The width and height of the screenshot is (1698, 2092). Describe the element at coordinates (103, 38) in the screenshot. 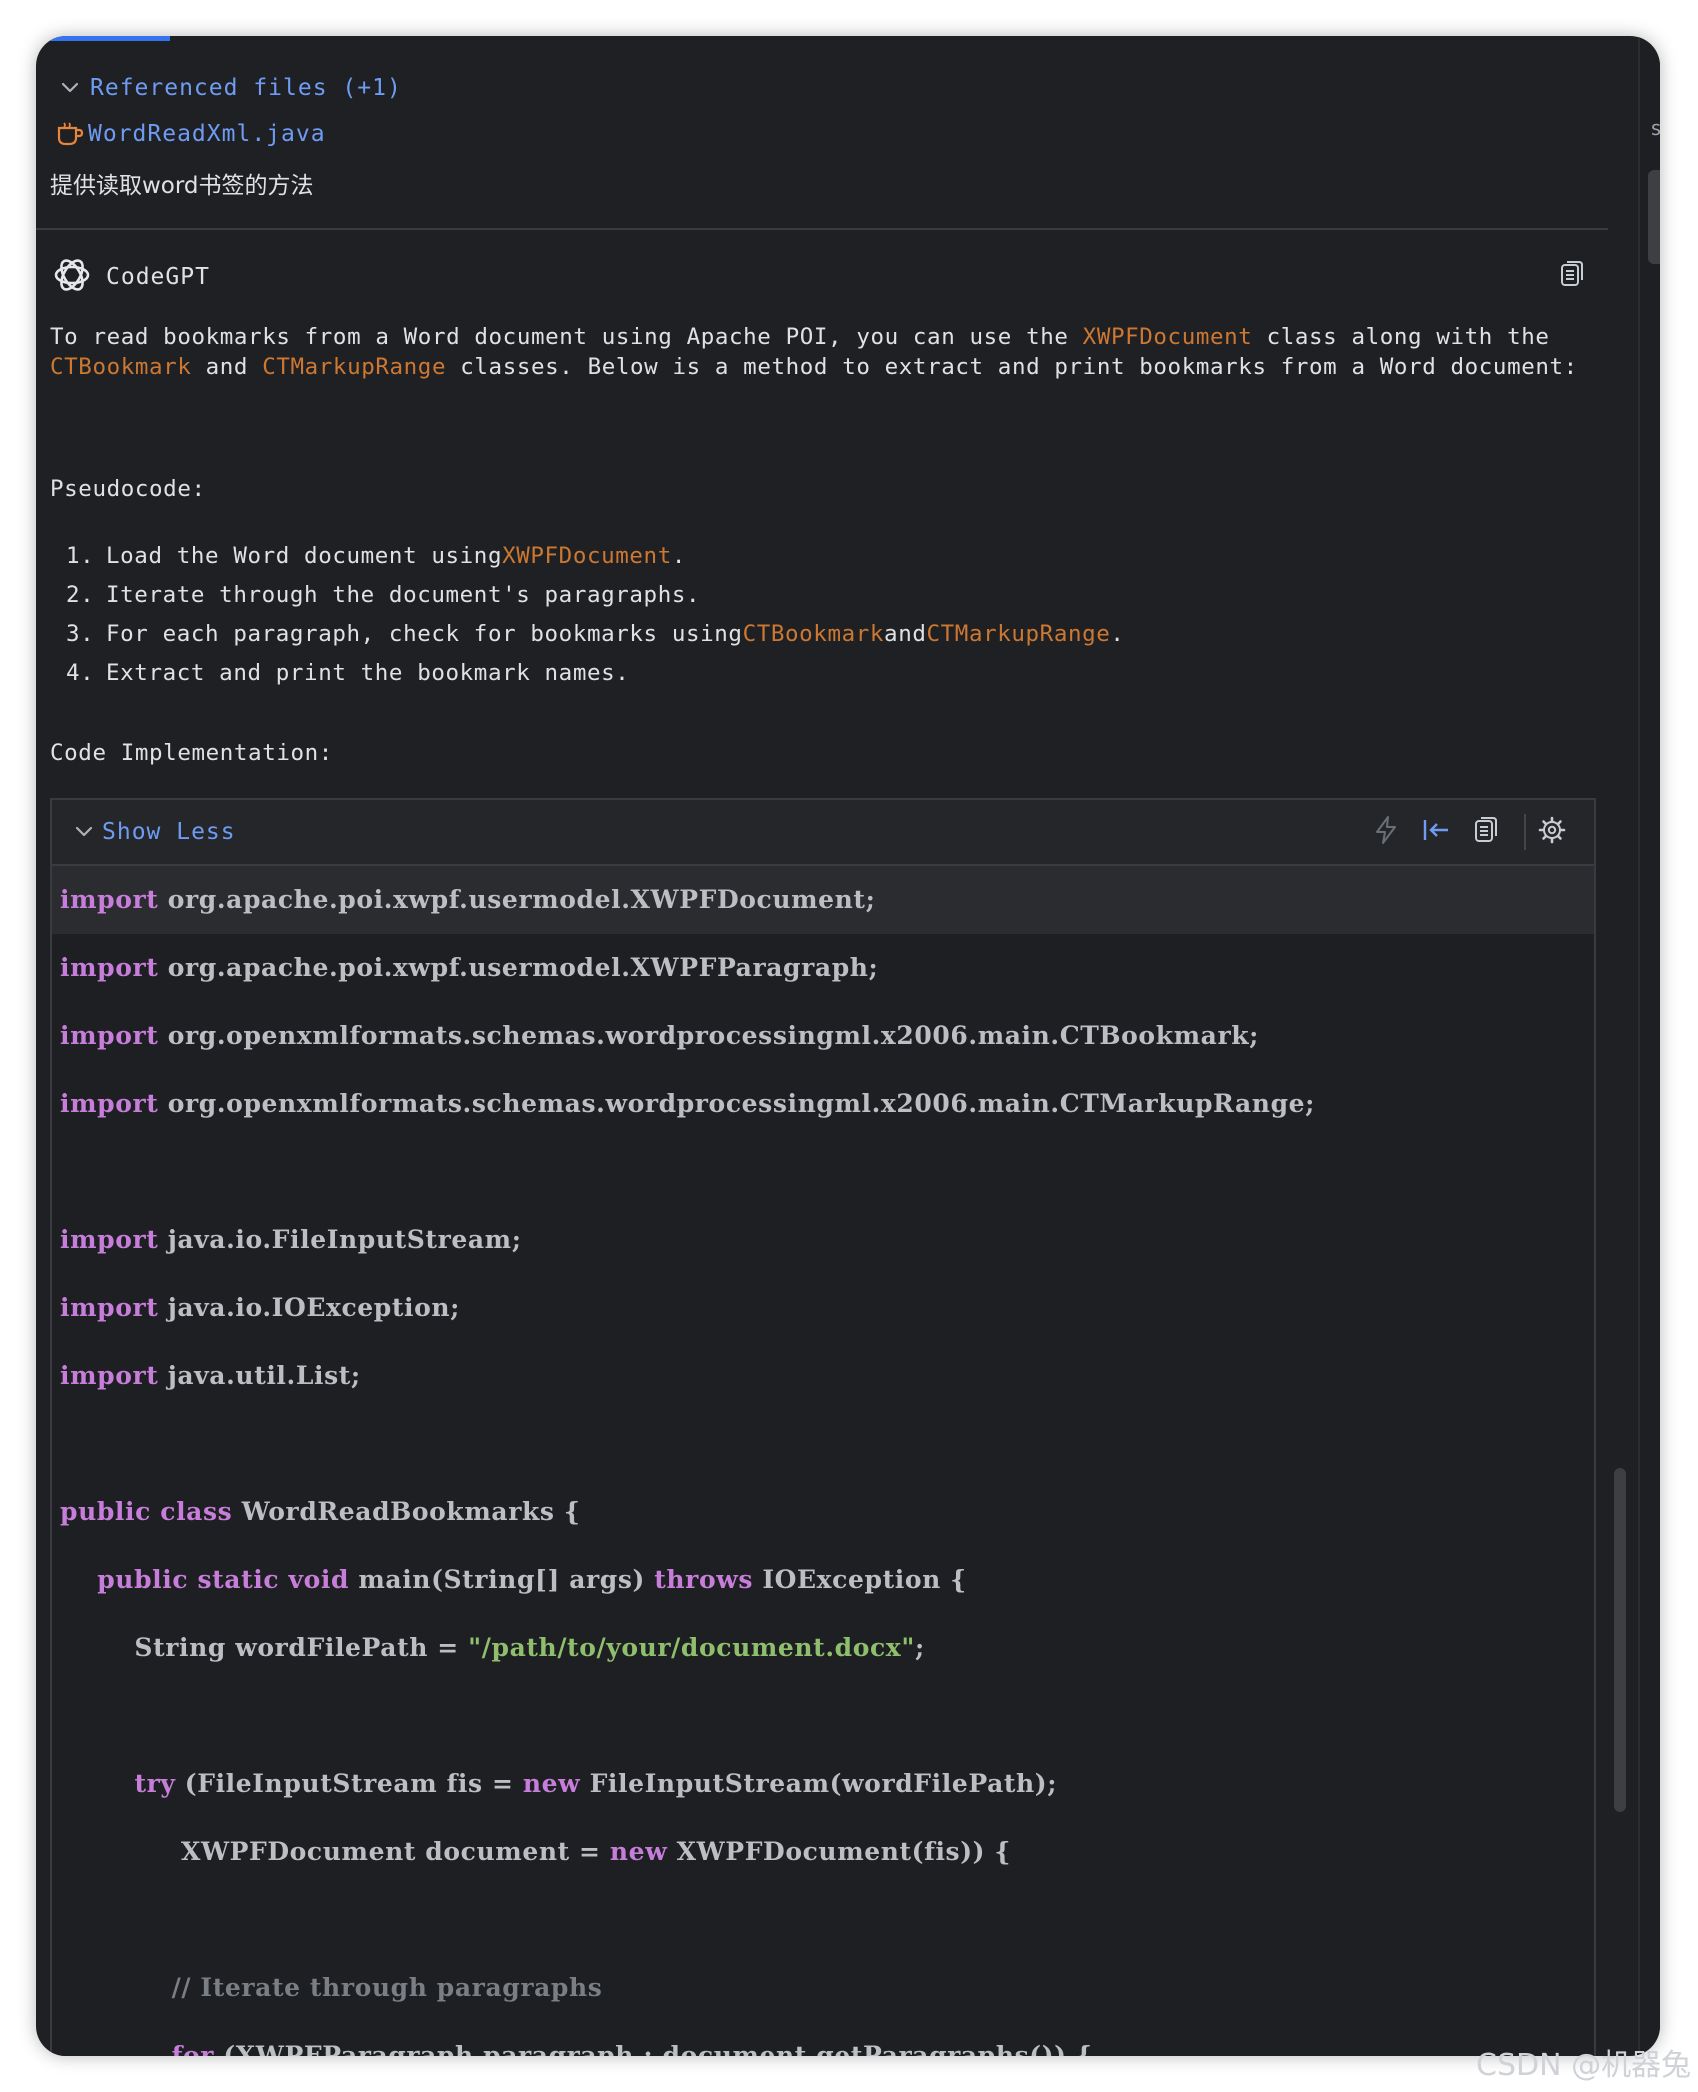

I see `loading-progress` at that location.